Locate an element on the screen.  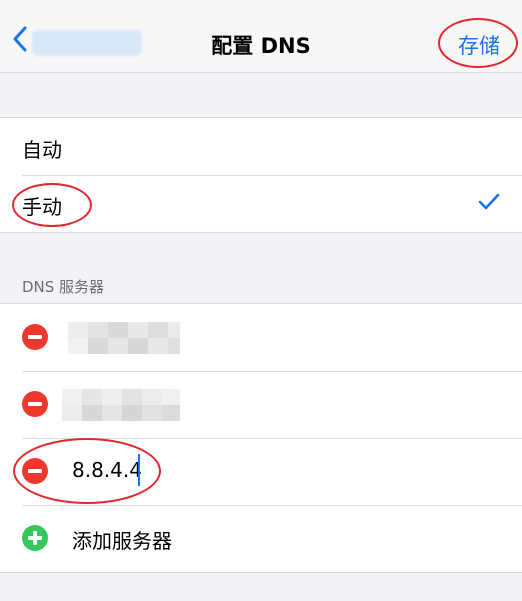
dns-server-row: 8.8.4.4 is located at coordinates (261, 471).